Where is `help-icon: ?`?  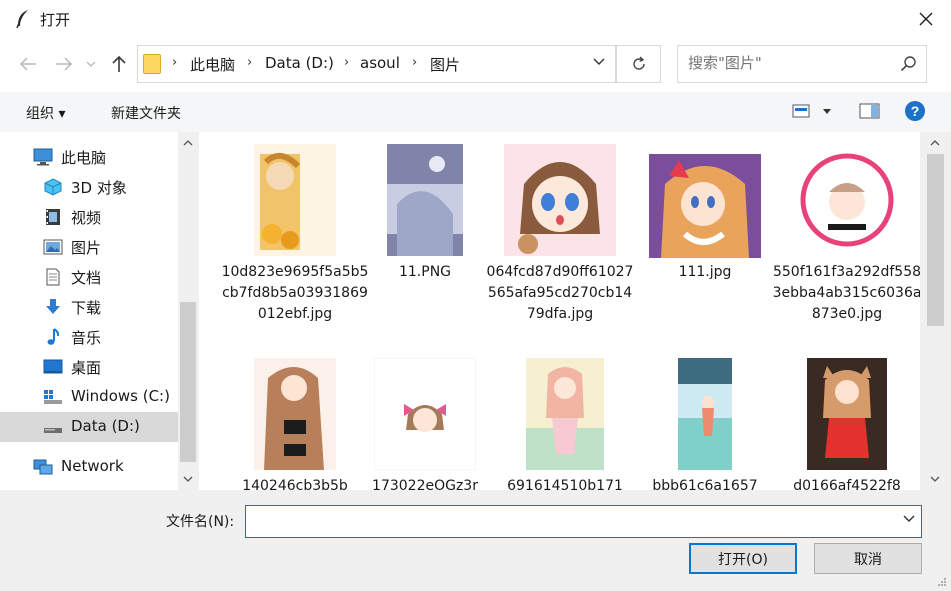
help-icon: ? is located at coordinates (915, 111).